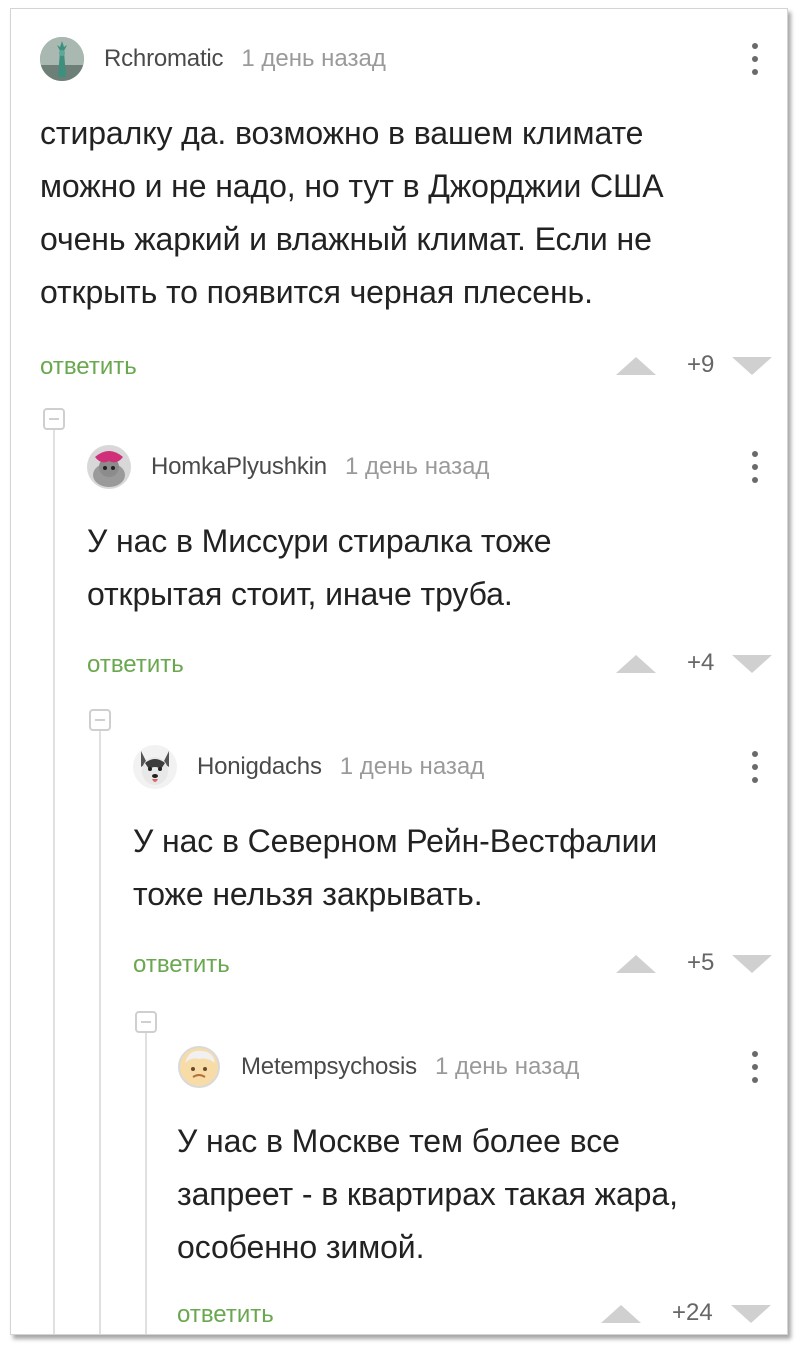 The width and height of the screenshot is (800, 1346). What do you see at coordinates (352, 186) in the screenshot?
I see `comment-line: можно и не надо, но тут в Джорджии США` at bounding box center [352, 186].